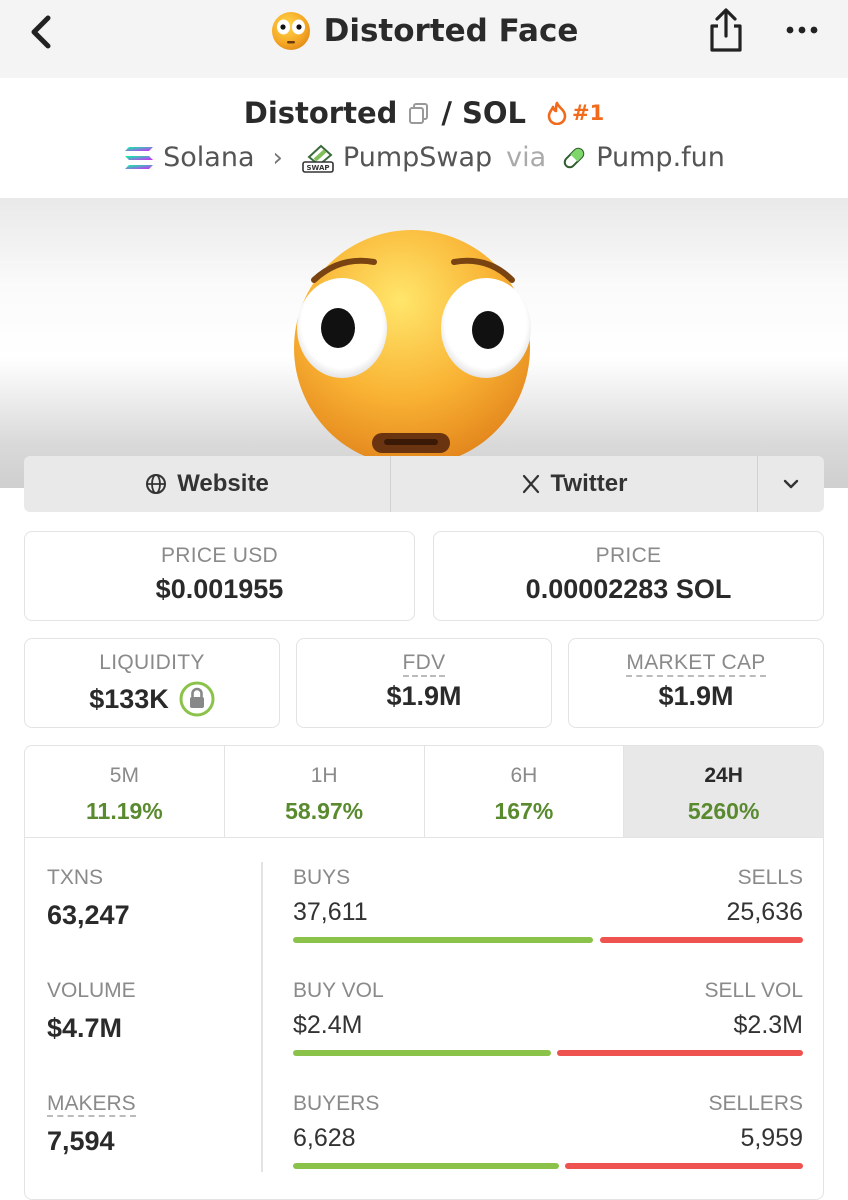  Describe the element at coordinates (219, 589) in the screenshot. I see `price-usd-value: $0.001955` at that location.